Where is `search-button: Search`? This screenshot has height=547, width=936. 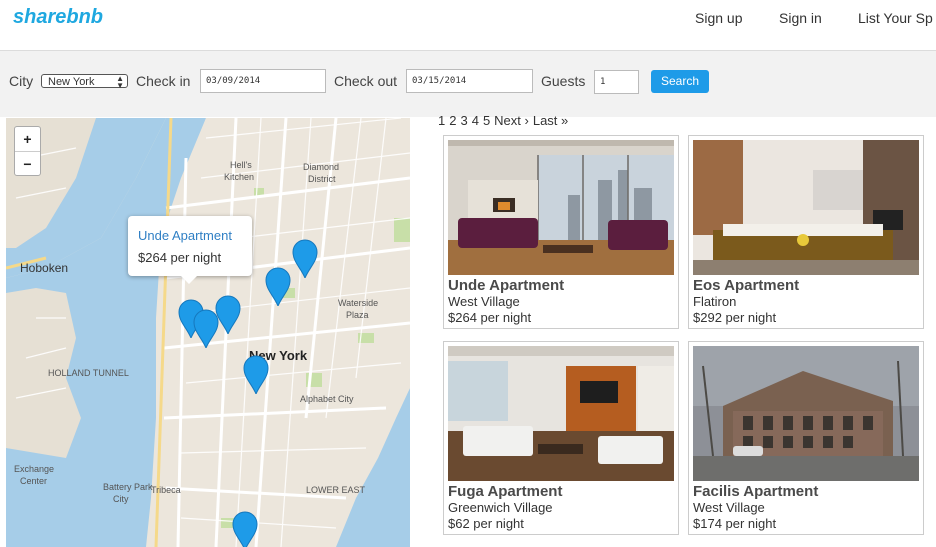 search-button: Search is located at coordinates (680, 81).